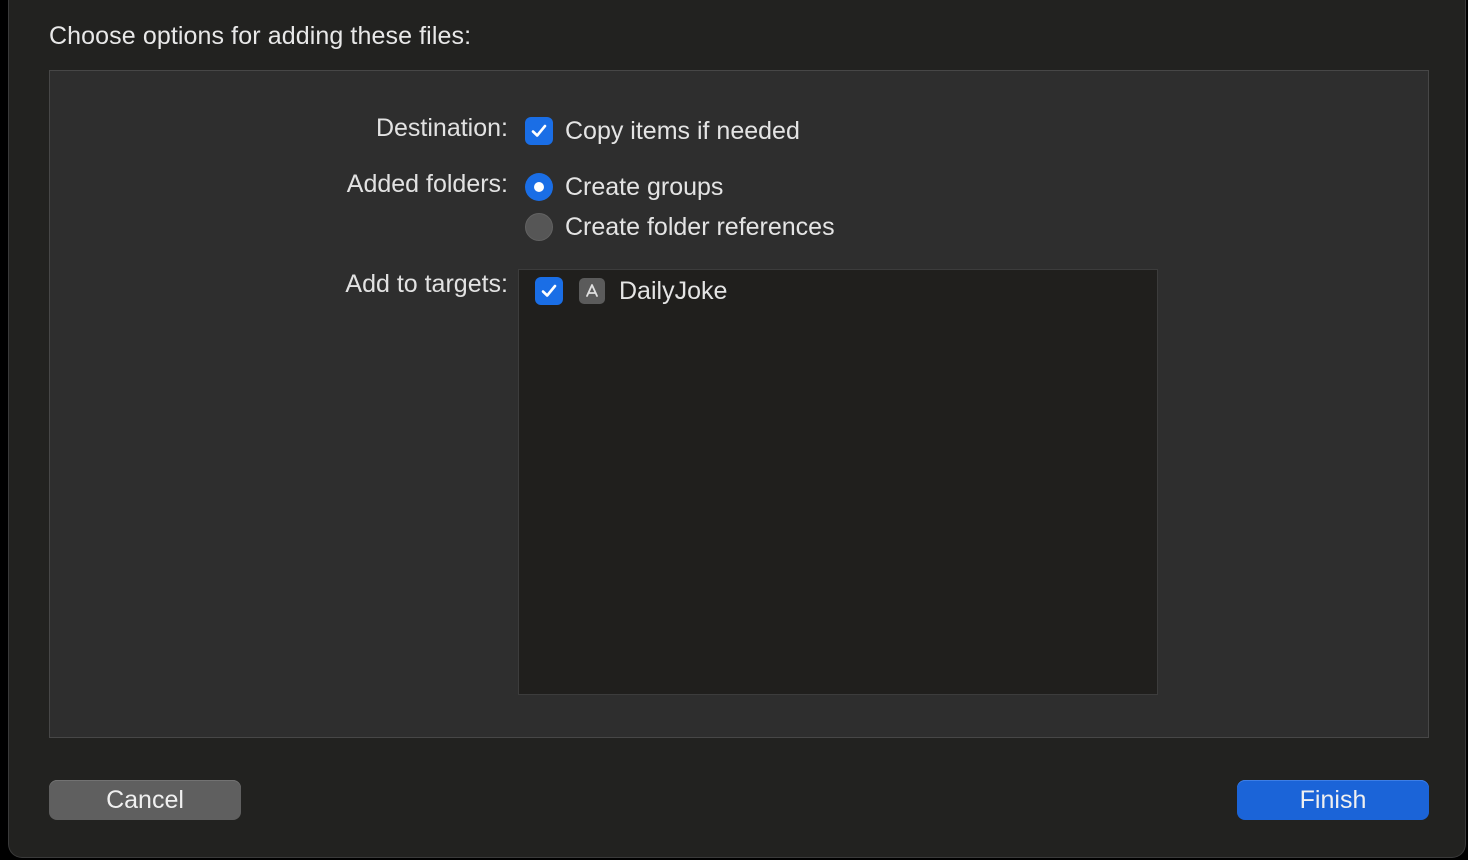 The image size is (1468, 860). What do you see at coordinates (145, 800) in the screenshot?
I see `cancel-button: Cancel` at bounding box center [145, 800].